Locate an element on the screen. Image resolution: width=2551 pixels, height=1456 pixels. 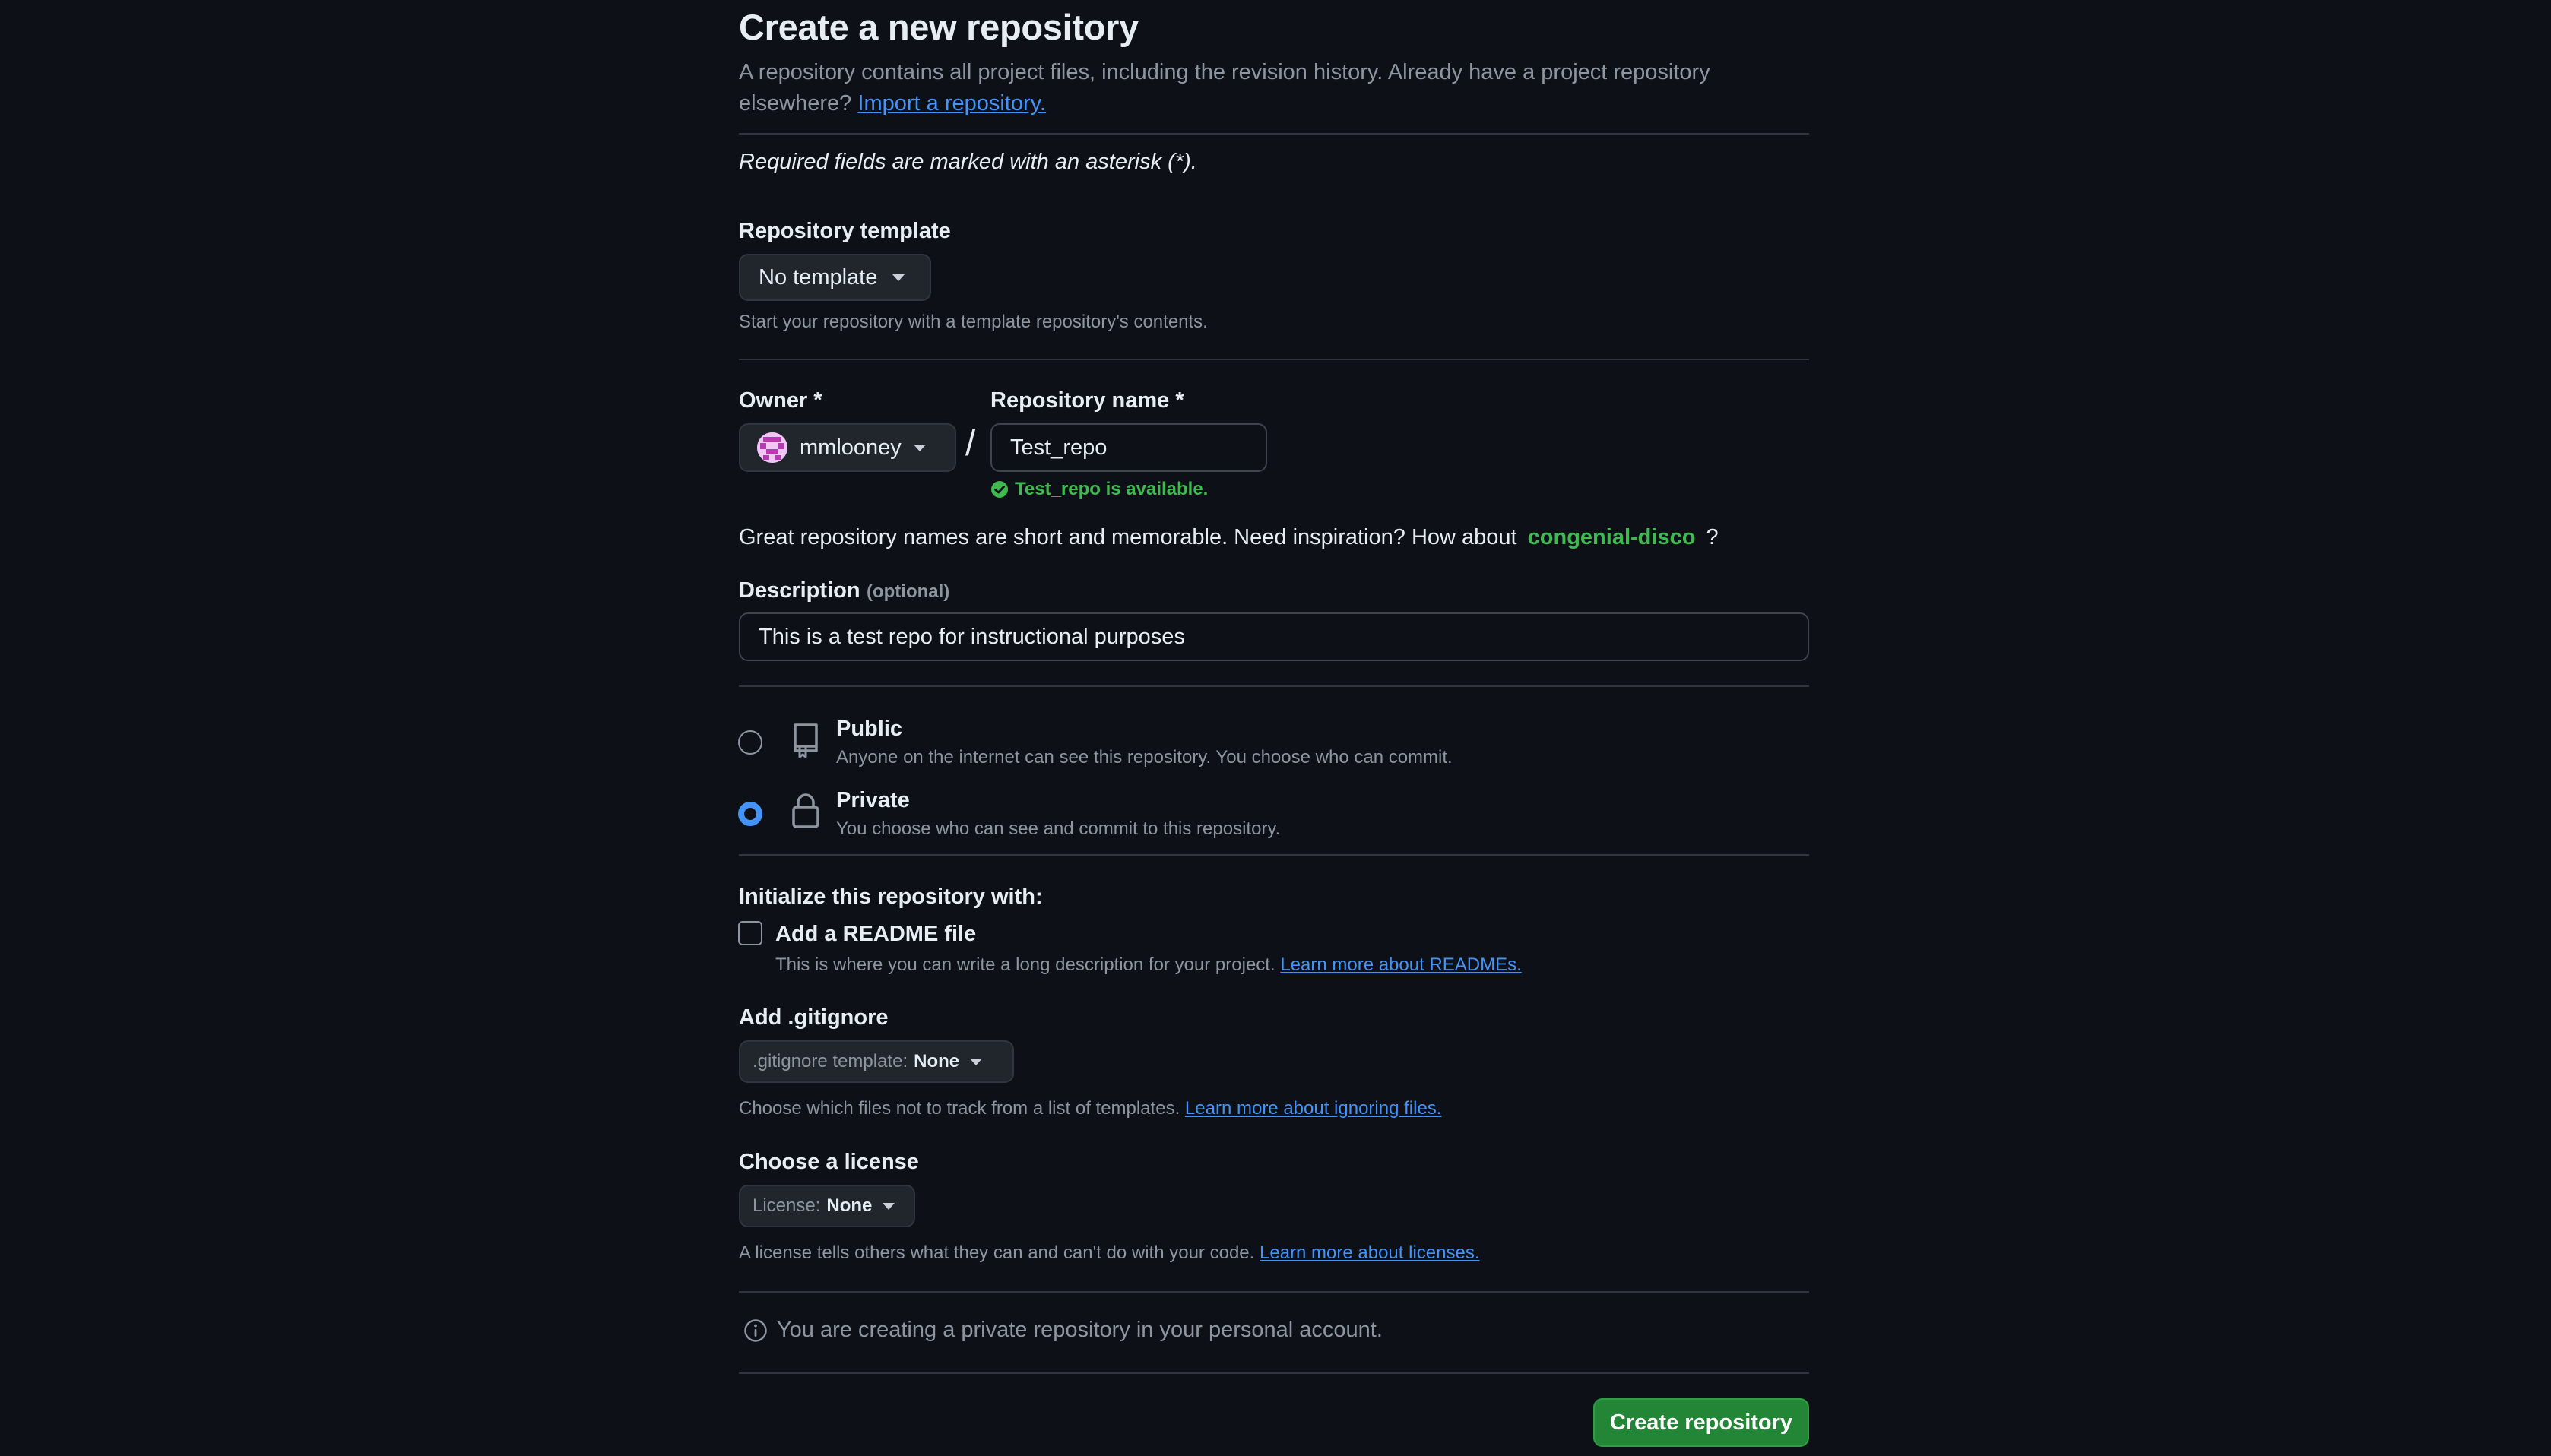
private-radio is located at coordinates (750, 814).